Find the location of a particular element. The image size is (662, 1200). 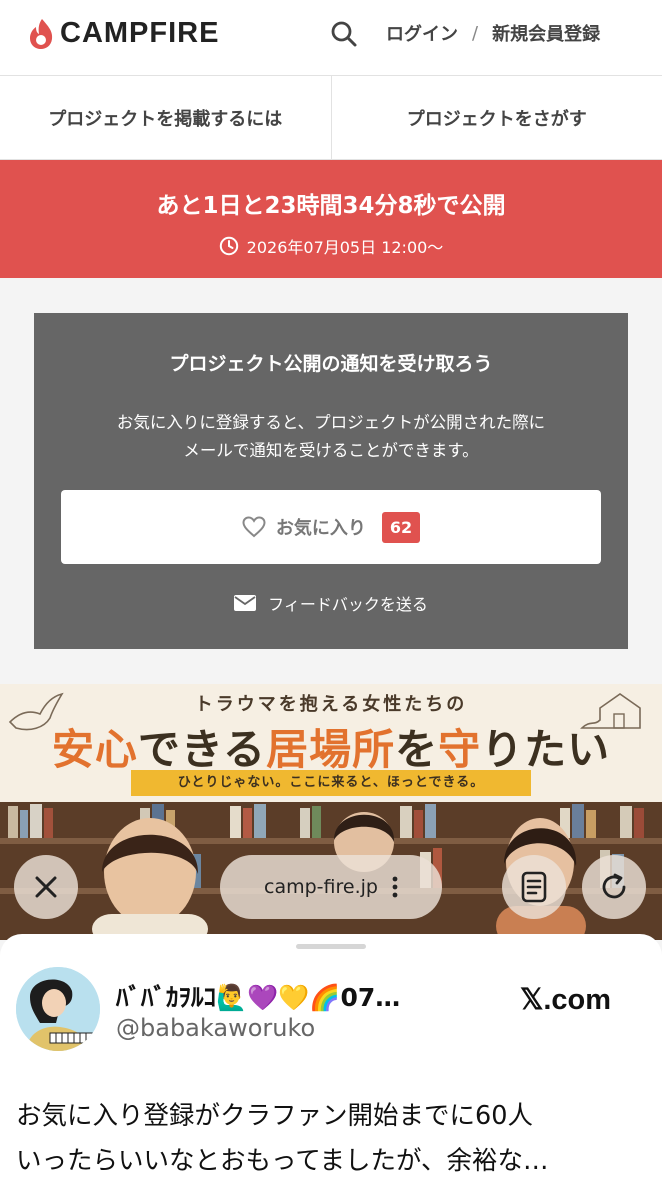

nav-find-project: プロジェクトをさがす is located at coordinates (496, 117).